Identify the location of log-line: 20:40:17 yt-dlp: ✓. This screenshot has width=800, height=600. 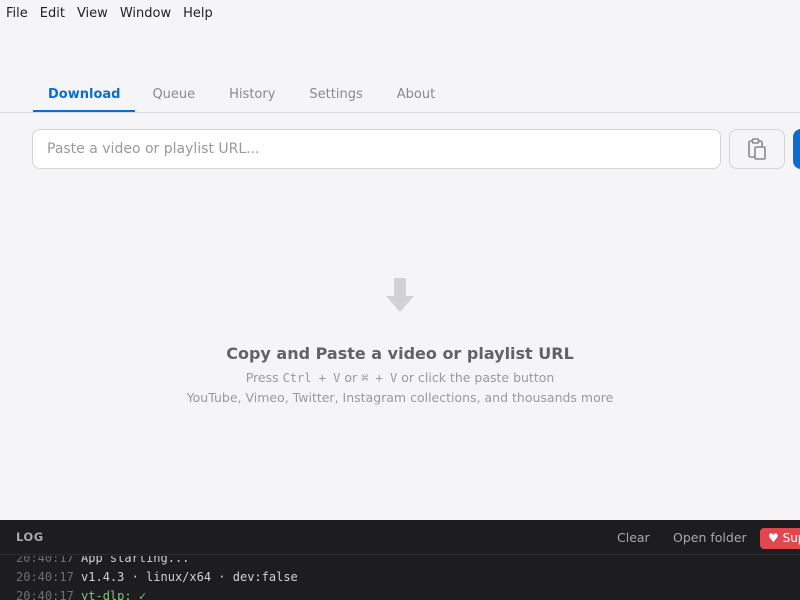
(157, 593).